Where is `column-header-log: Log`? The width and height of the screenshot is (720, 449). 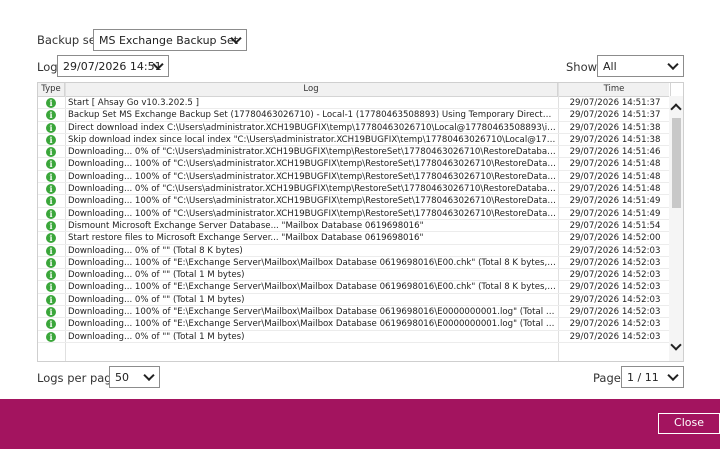 column-header-log: Log is located at coordinates (311, 89).